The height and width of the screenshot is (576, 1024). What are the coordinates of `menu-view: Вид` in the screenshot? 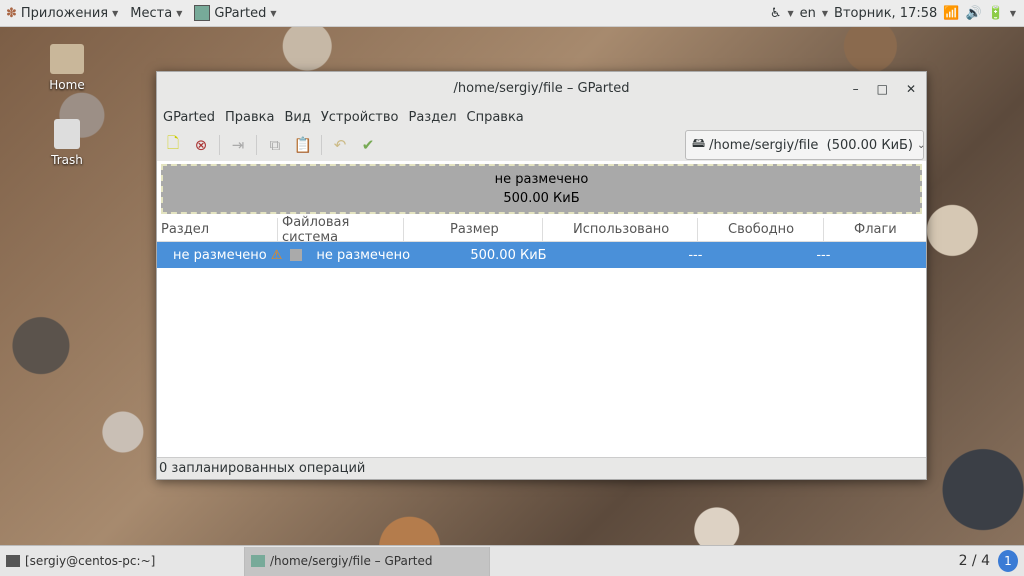 It's located at (297, 117).